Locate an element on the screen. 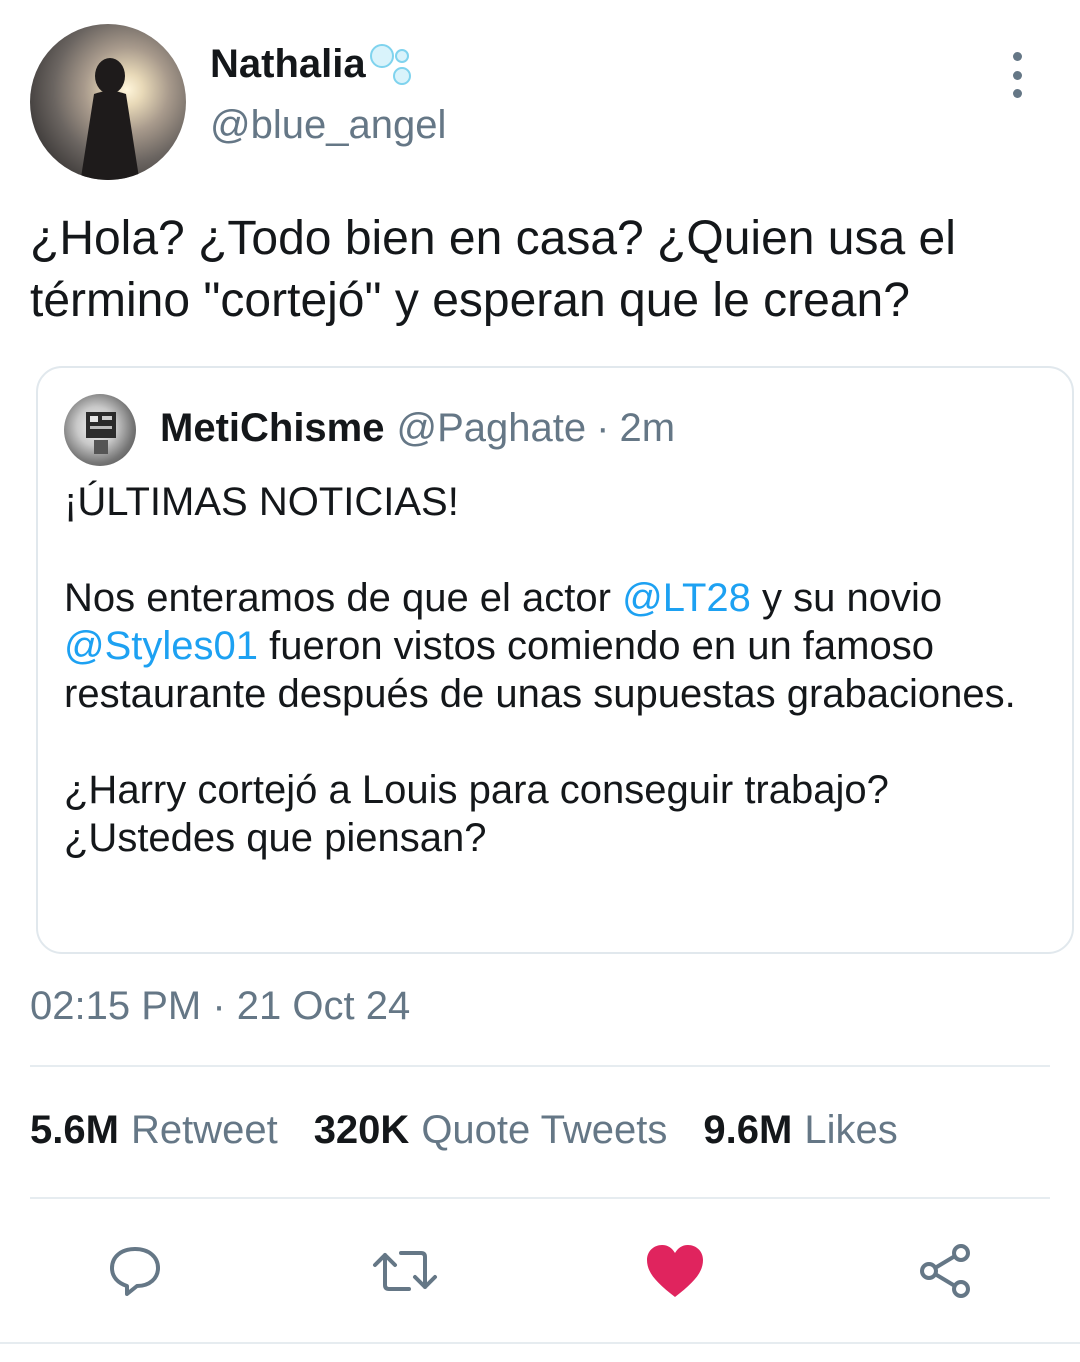 This screenshot has width=1080, height=1362. heart-icon is located at coordinates (675, 1271).